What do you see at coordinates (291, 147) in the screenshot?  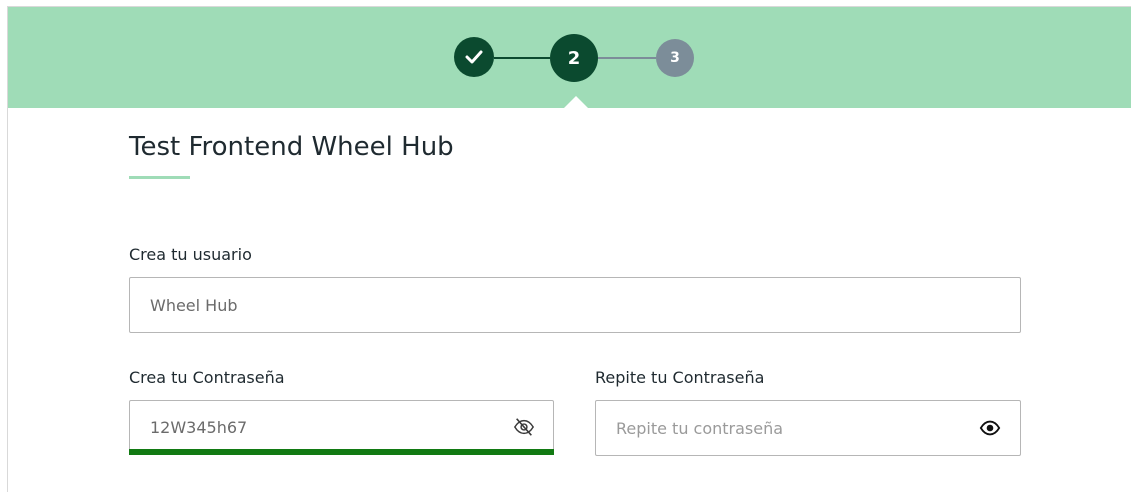 I see `form-title: Test Frontend Wheel Hub` at bounding box center [291, 147].